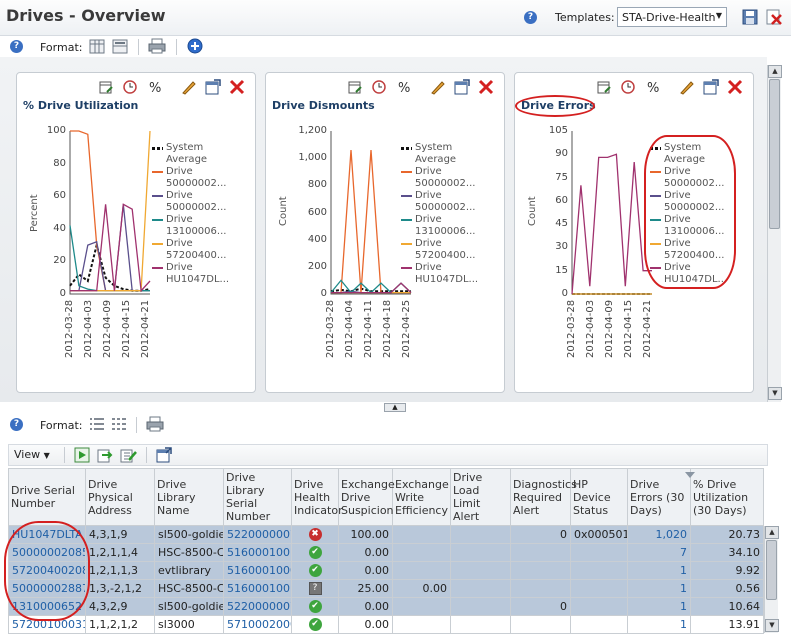  I want to click on x-tick-label: 2012-04-03, so click(590, 328).